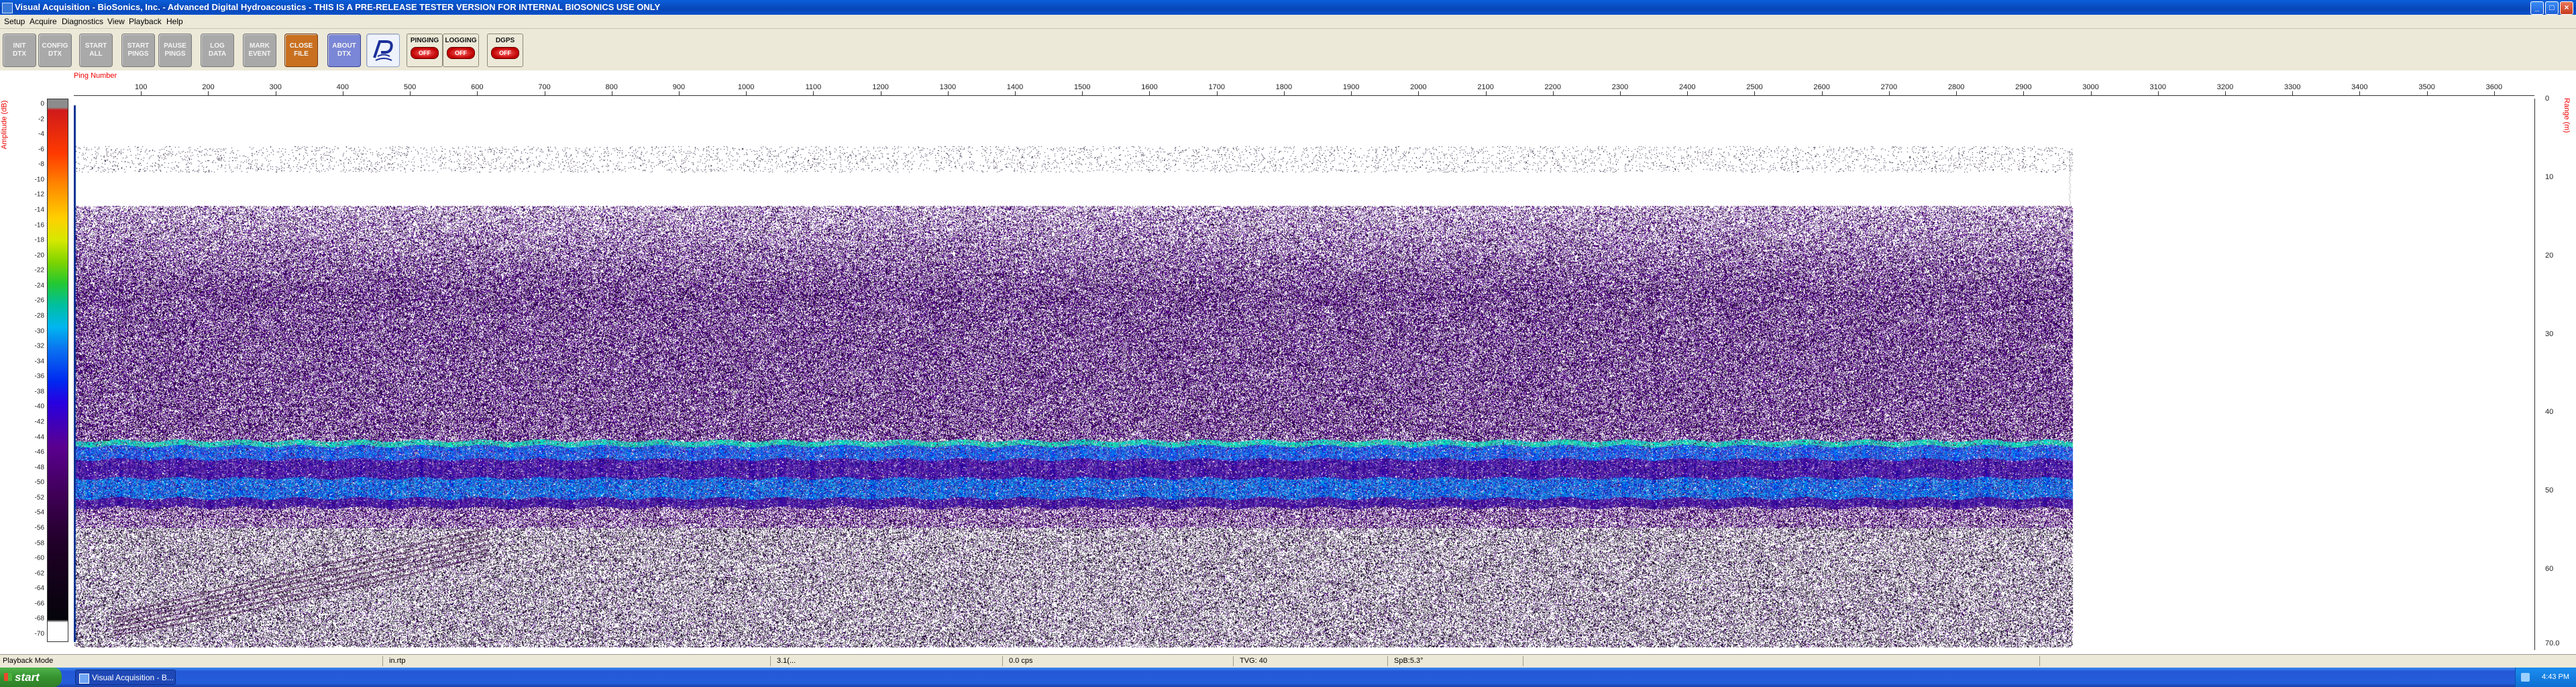 The width and height of the screenshot is (2576, 687). Describe the element at coordinates (344, 46) in the screenshot. I see `button-label: ABOUT` at that location.